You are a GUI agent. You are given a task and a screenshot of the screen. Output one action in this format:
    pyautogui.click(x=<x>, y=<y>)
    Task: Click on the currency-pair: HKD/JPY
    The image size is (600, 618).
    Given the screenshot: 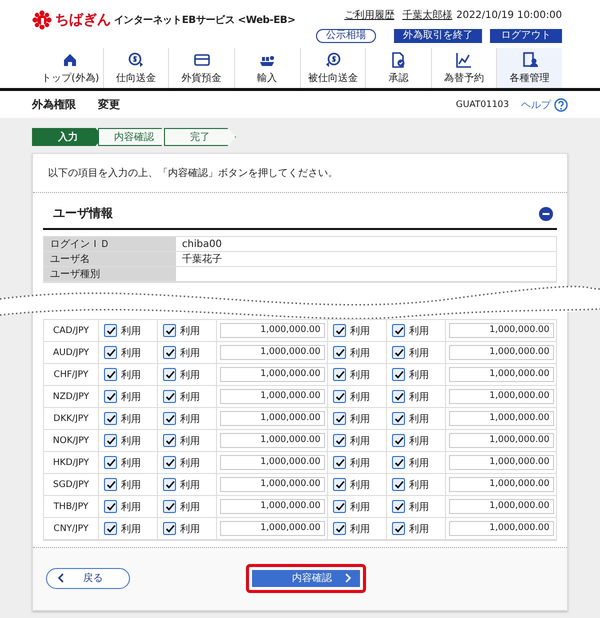 What is the action you would take?
    pyautogui.click(x=71, y=462)
    